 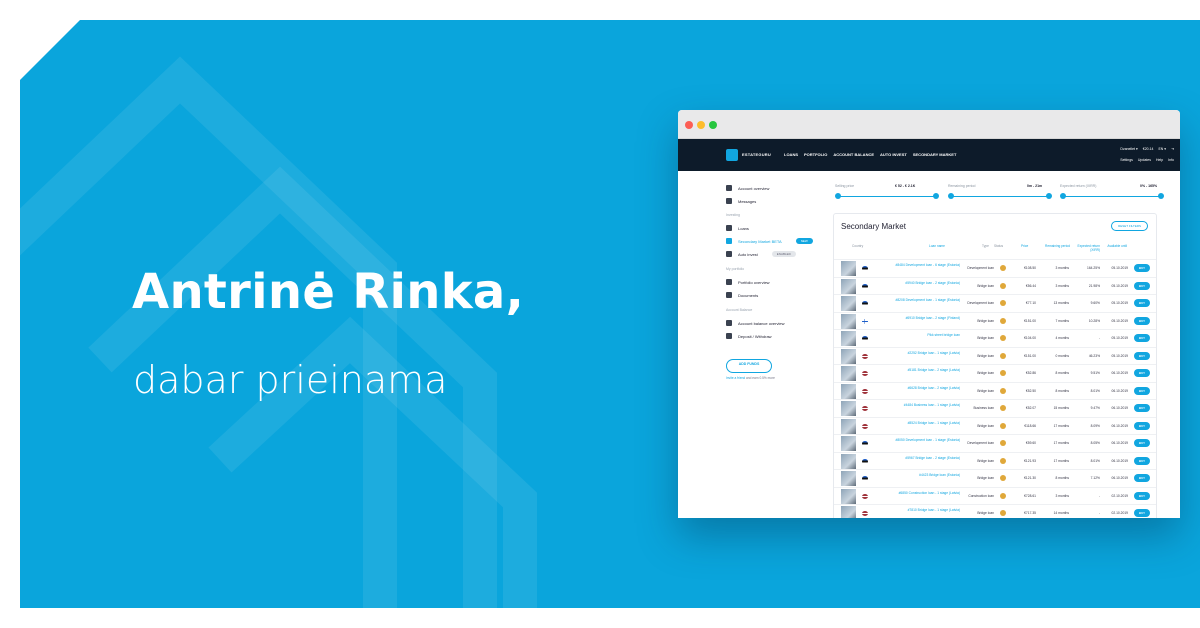 I want to click on nav-link-secondary-market: SECONDARY MARKET, so click(x=935, y=154).